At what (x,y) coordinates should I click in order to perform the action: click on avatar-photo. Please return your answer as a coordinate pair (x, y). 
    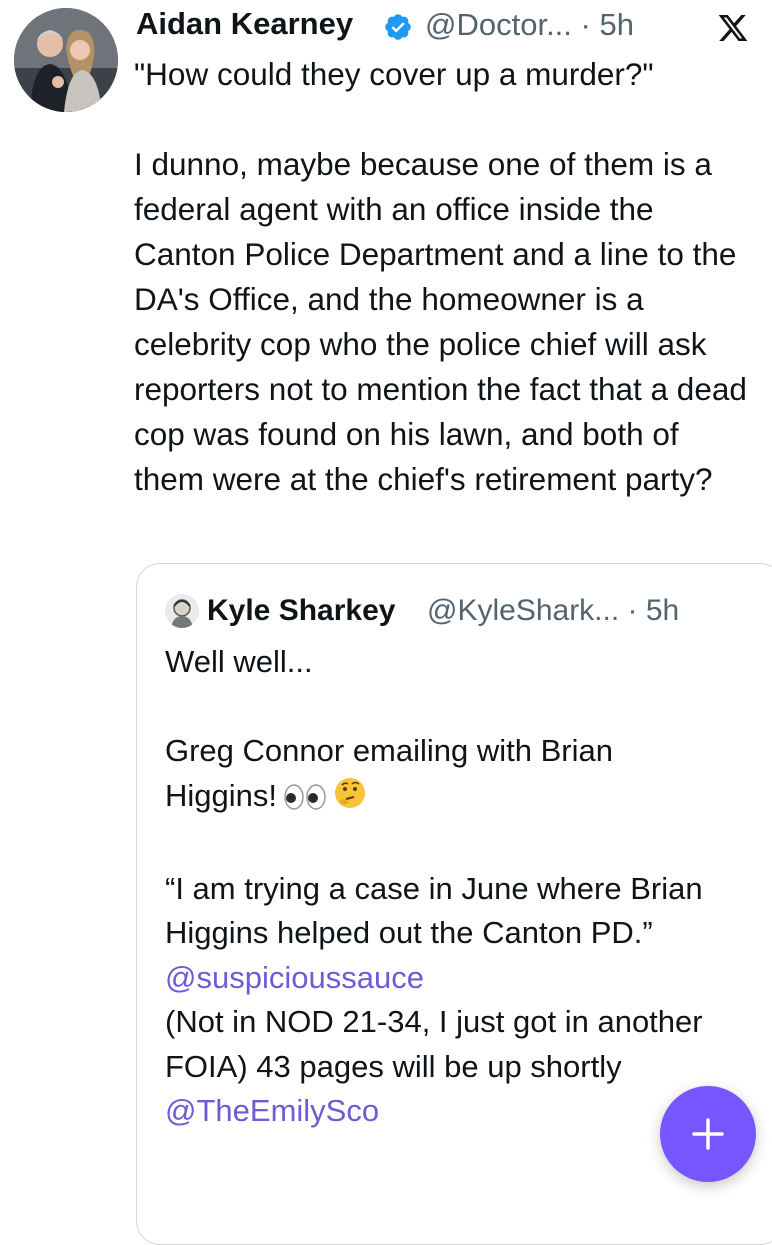
    Looking at the image, I should click on (66, 60).